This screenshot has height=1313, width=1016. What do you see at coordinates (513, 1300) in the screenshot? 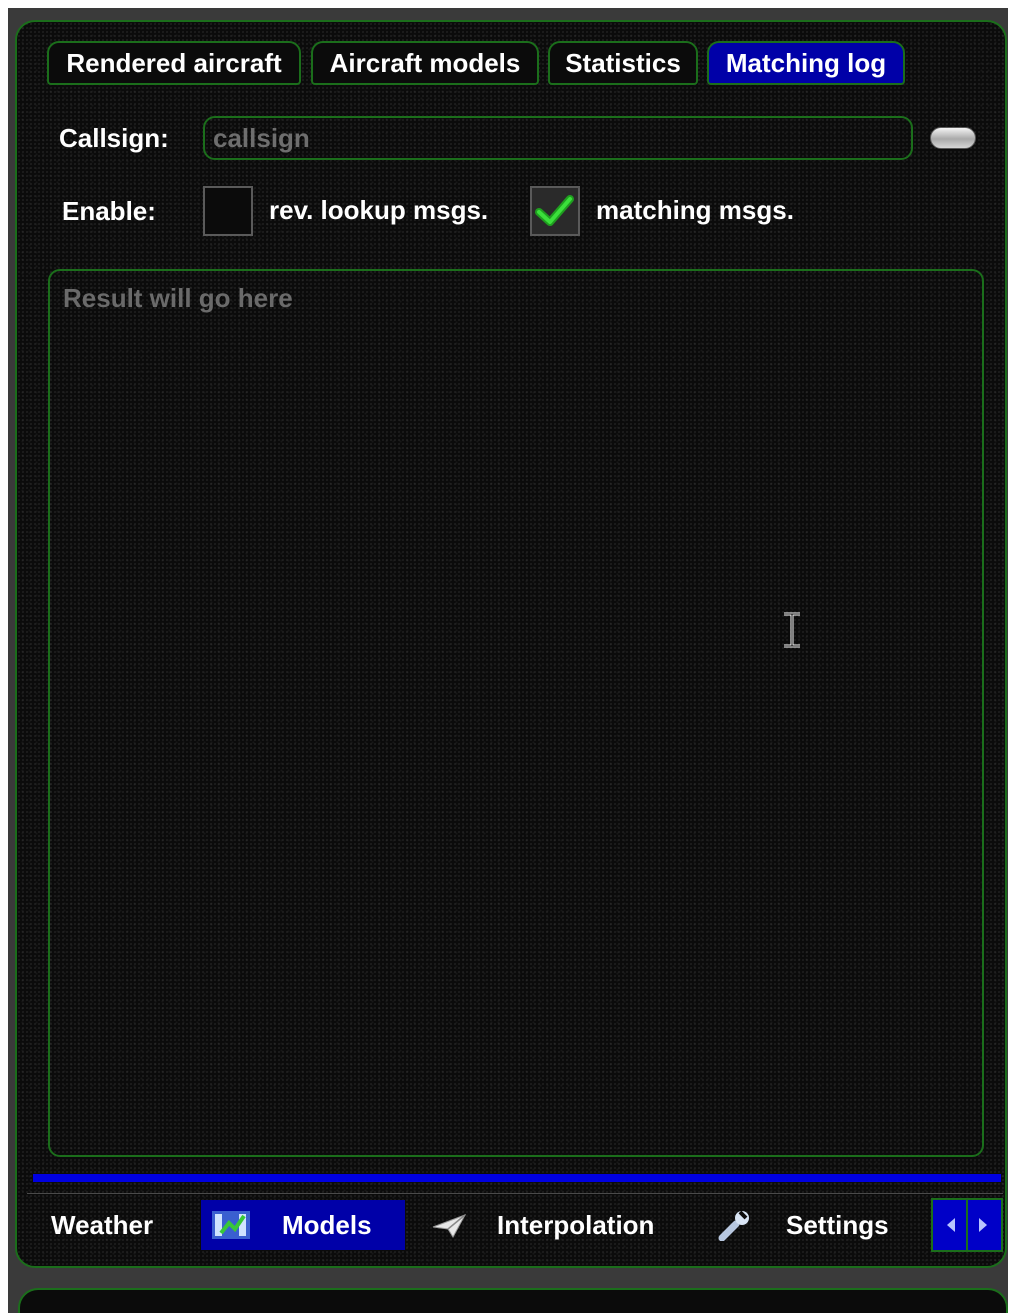
I see `lower-panel` at bounding box center [513, 1300].